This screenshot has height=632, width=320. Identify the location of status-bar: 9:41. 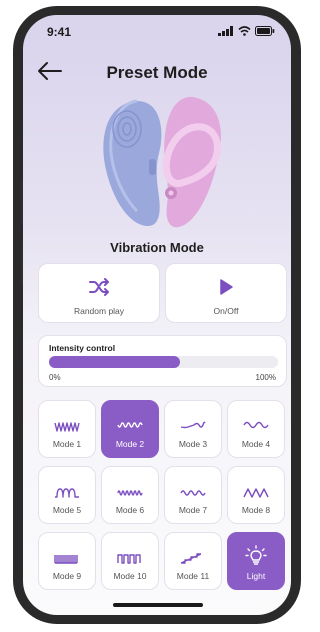
(157, 32).